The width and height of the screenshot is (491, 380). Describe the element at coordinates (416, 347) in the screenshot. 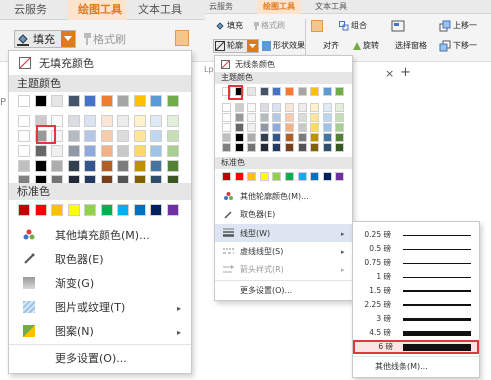

I see `line-weight-option-selected: 6 磅` at that location.